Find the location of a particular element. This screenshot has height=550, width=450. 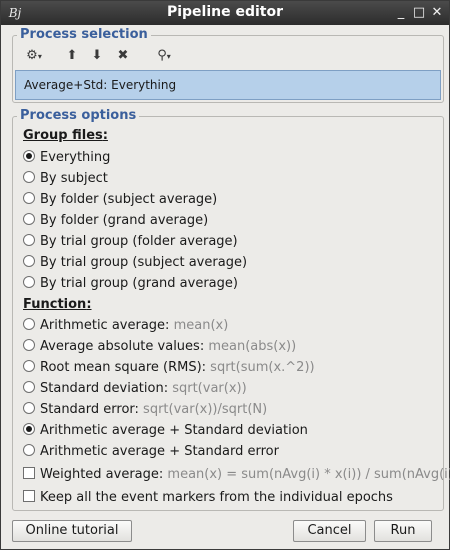

radio-average-plus-stderr: Arithmetic average + Standard error is located at coordinates (151, 452).